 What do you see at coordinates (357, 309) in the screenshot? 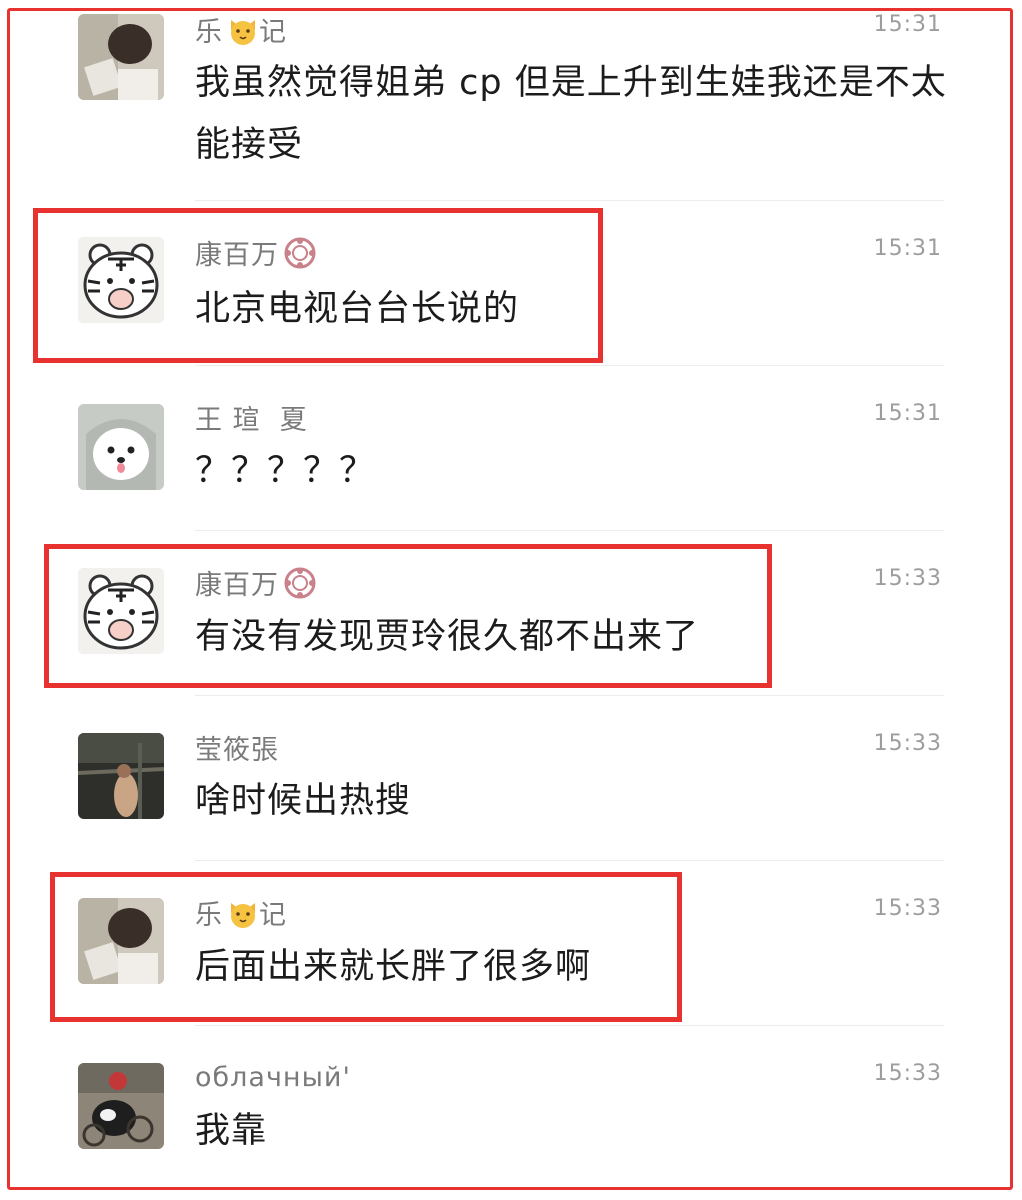
I see `message-text: 北京电视台台长说的` at bounding box center [357, 309].